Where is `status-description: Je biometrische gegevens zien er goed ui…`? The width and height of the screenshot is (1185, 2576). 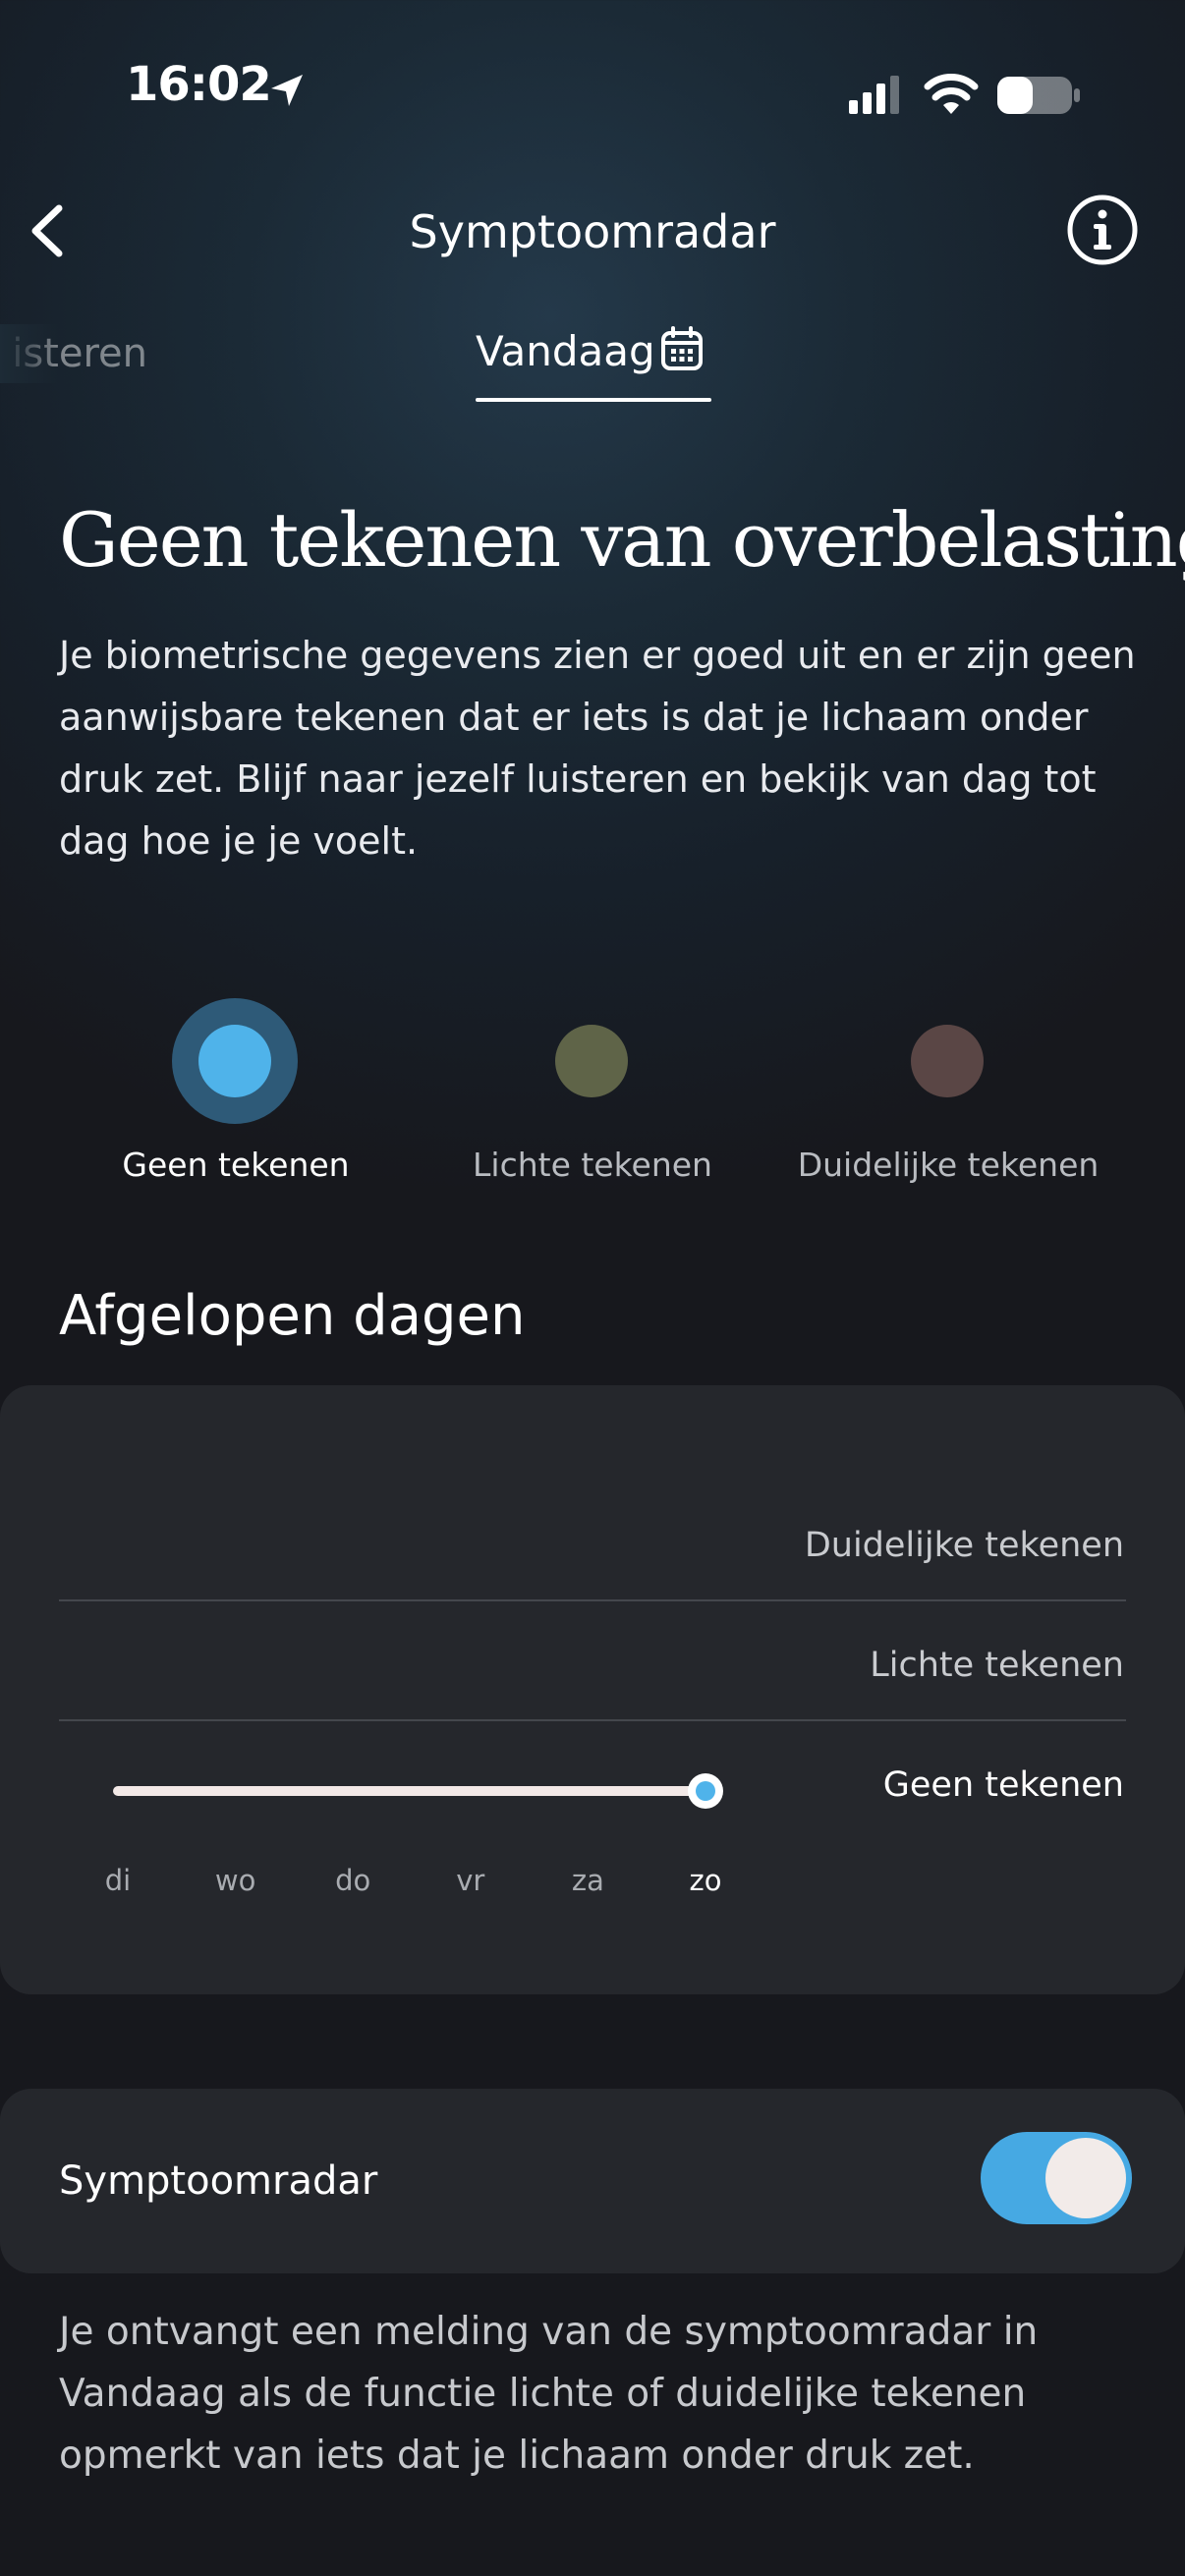 status-description: Je biometrische gegevens zien er goed ui… is located at coordinates (598, 748).